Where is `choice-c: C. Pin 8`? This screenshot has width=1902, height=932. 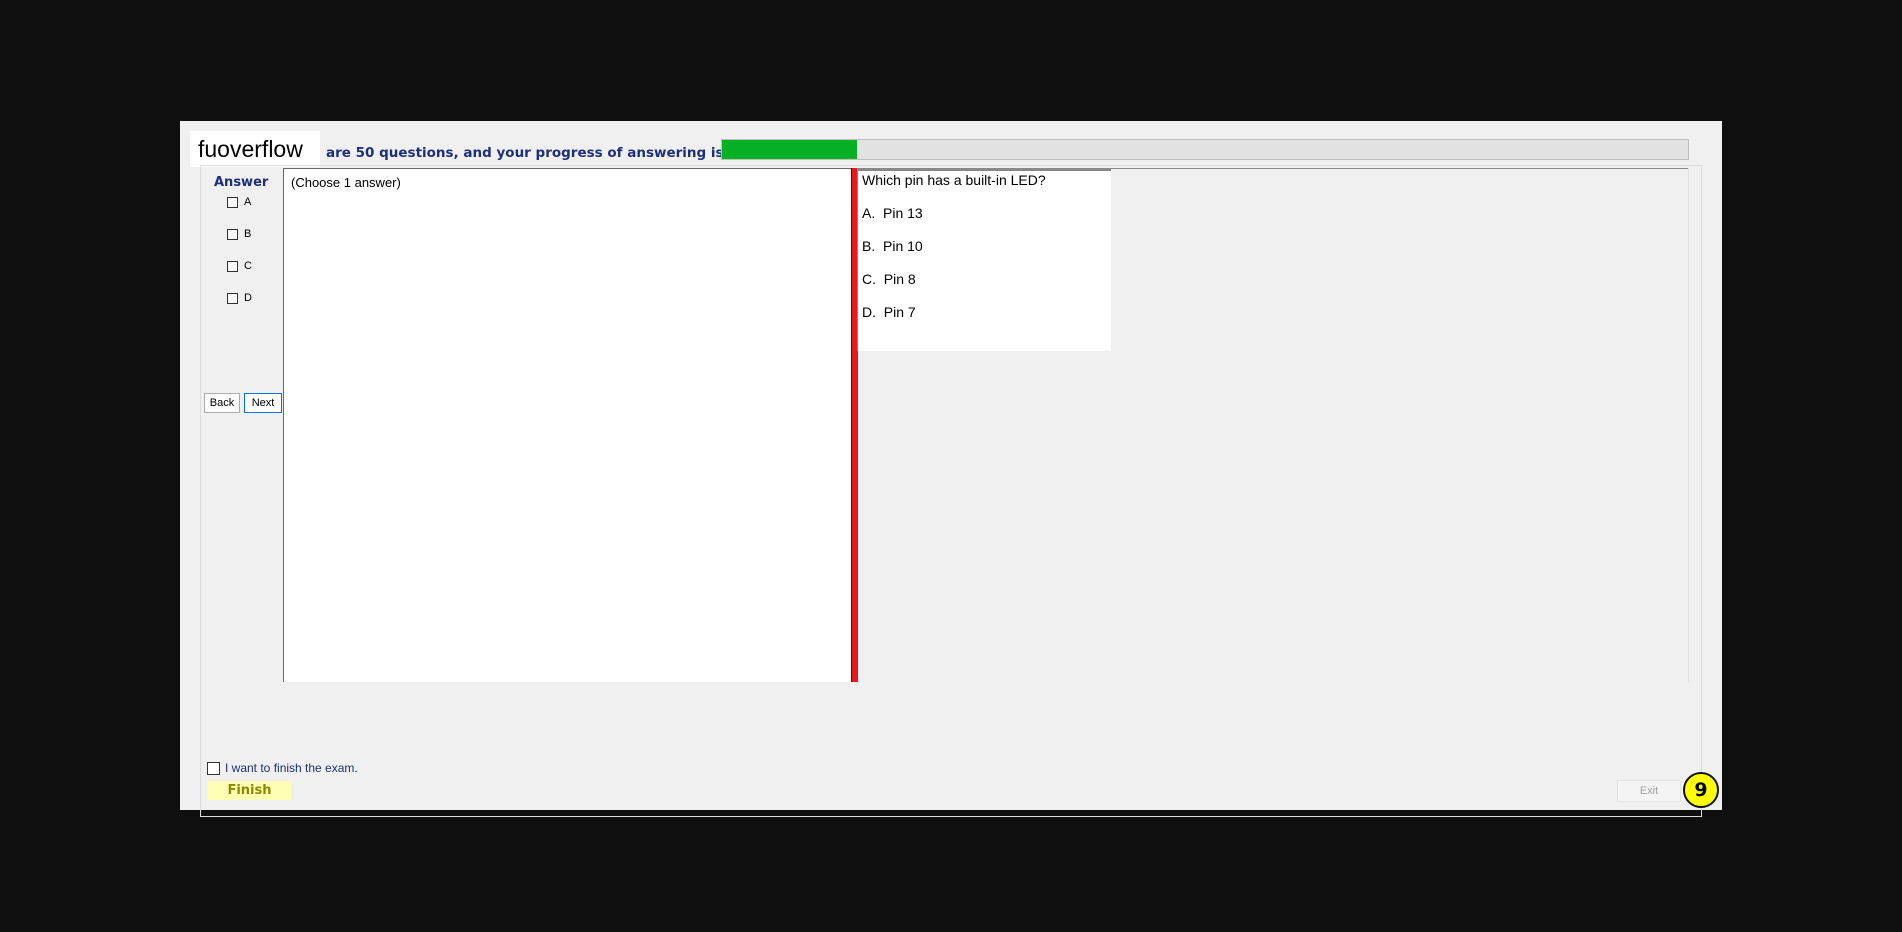
choice-c: C. Pin 8 is located at coordinates (889, 279).